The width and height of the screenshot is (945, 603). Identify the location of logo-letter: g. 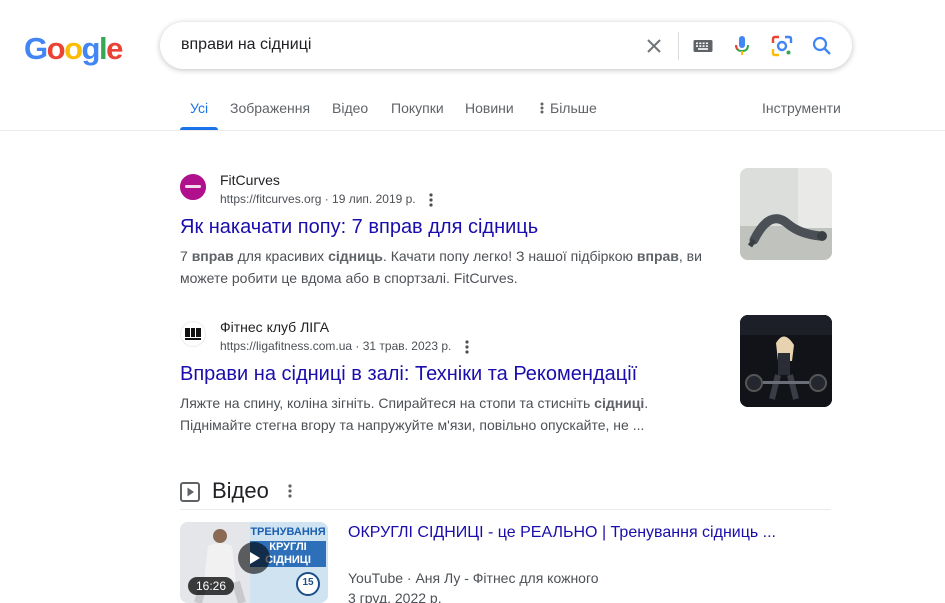
(91, 48).